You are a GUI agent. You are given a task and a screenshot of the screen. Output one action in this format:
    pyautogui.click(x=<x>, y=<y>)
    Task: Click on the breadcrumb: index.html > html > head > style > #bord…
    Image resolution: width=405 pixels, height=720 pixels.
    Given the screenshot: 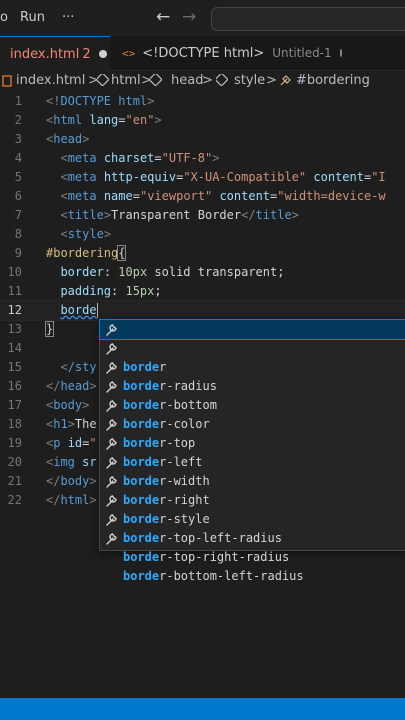 What is the action you would take?
    pyautogui.click(x=202, y=81)
    